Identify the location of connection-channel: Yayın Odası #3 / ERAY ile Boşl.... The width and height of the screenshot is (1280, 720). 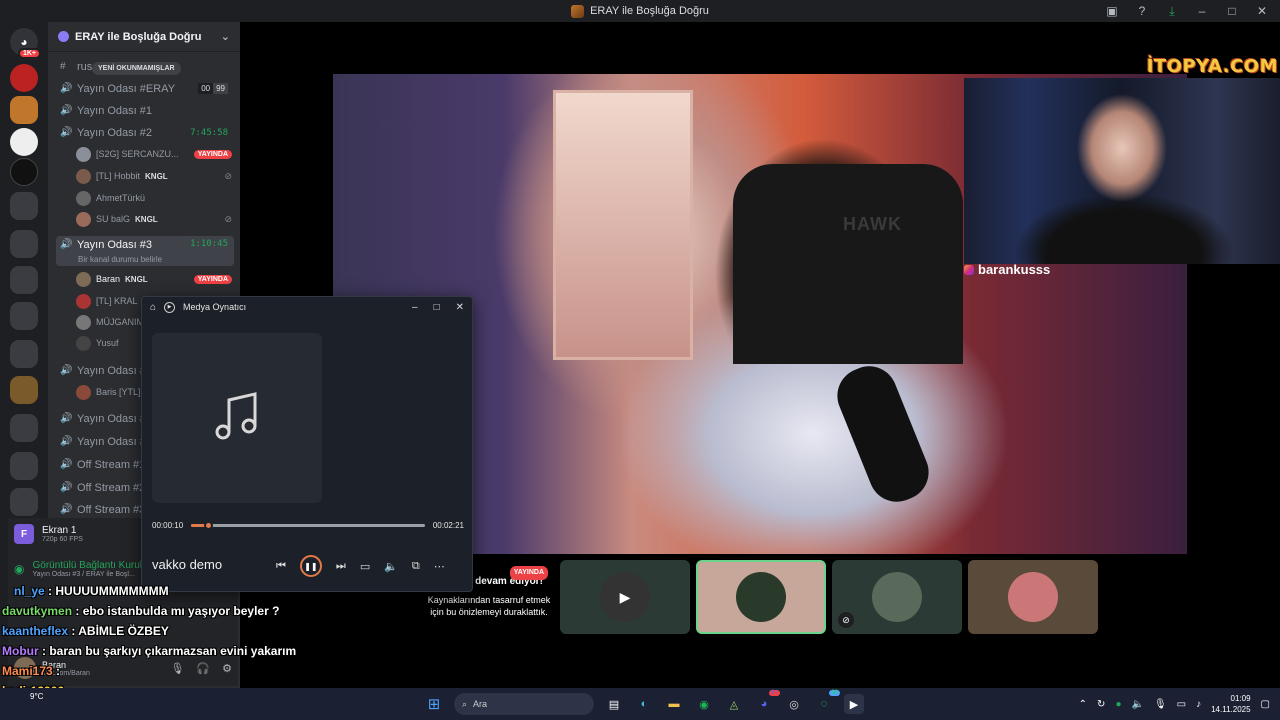
(83, 574).